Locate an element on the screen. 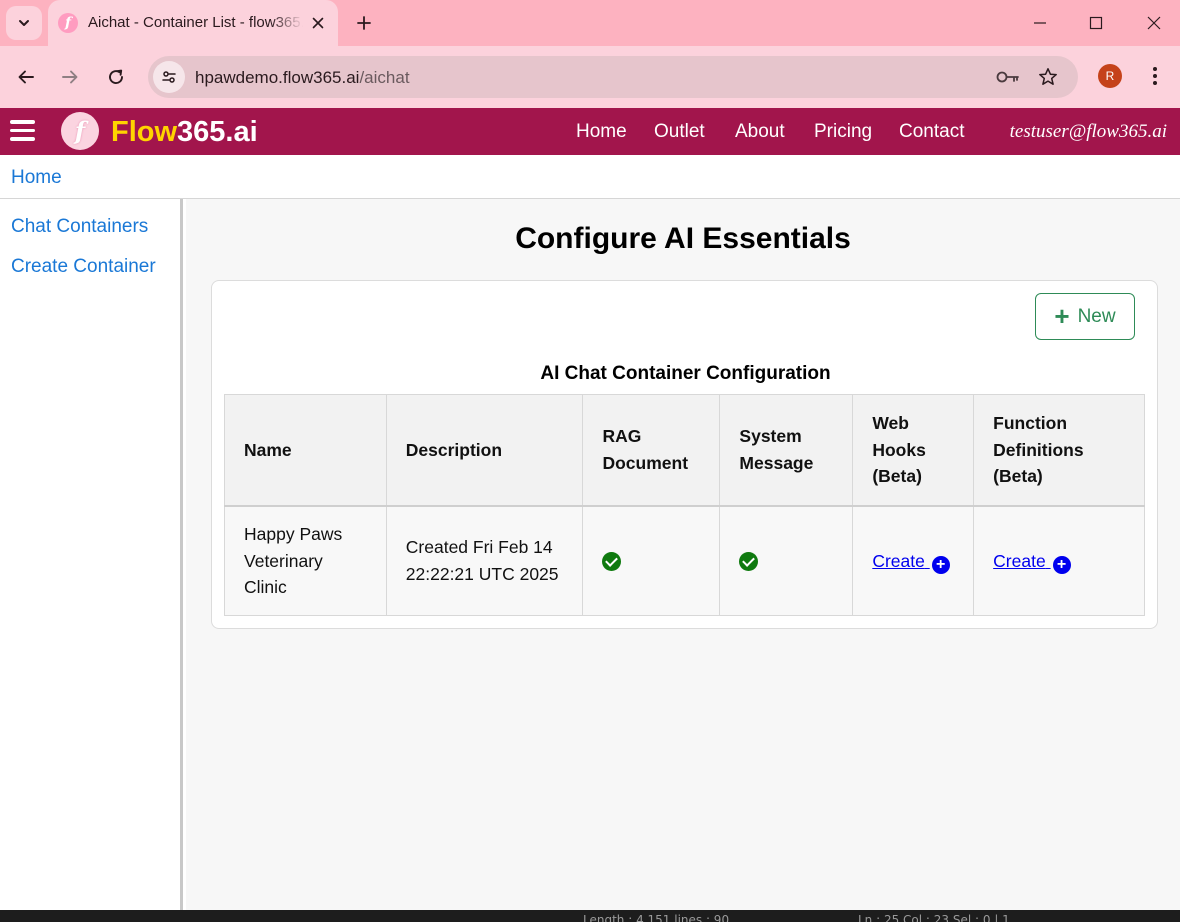 This screenshot has width=1180, height=922. brand-name: Flow365.ai is located at coordinates (184, 132).